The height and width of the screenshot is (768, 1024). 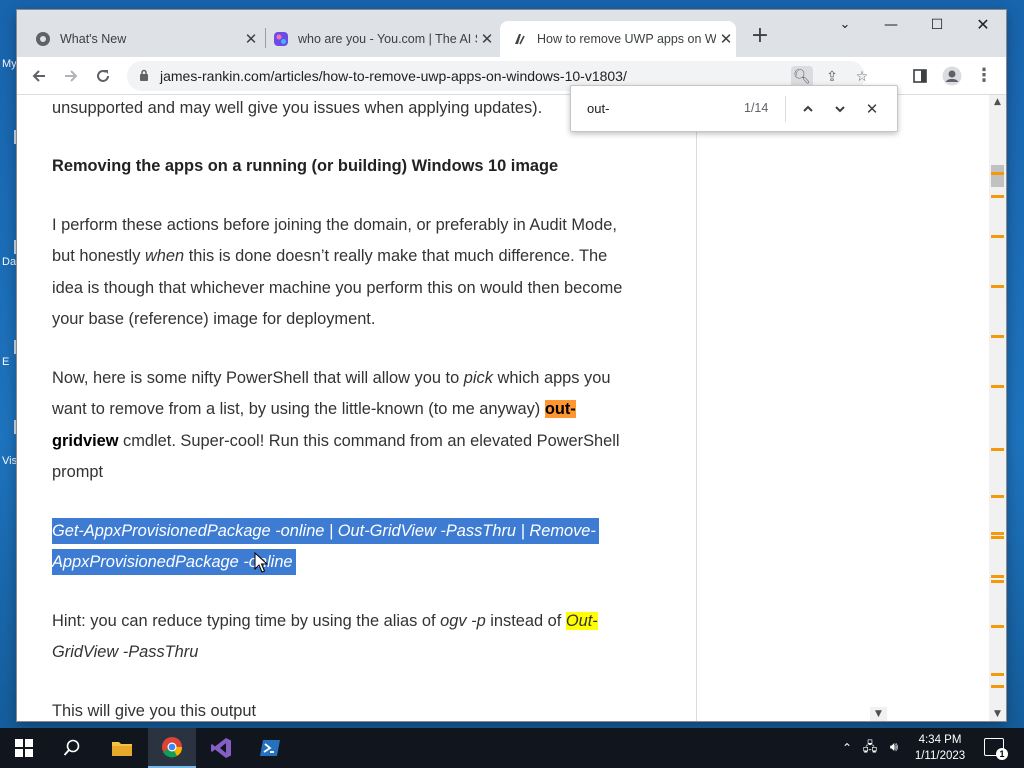 What do you see at coordinates (952, 76) in the screenshot?
I see `profile-avatar-icon` at bounding box center [952, 76].